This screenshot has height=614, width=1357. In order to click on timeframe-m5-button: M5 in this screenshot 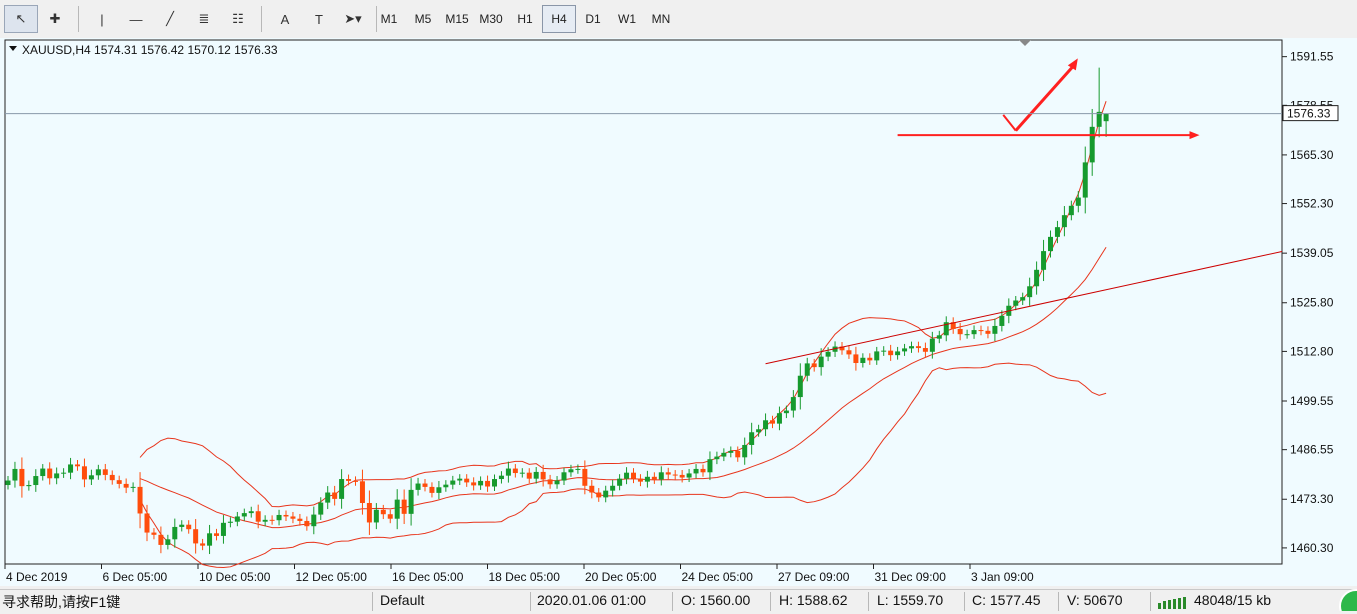, I will do `click(423, 19)`.